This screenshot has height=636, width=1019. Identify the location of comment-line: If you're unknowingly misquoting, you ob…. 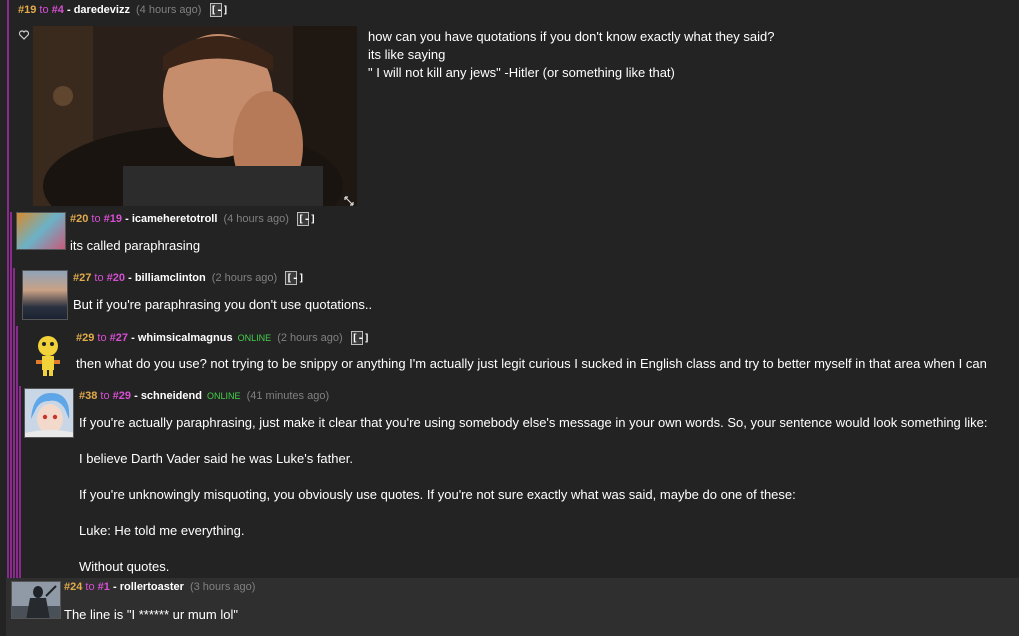
(437, 494).